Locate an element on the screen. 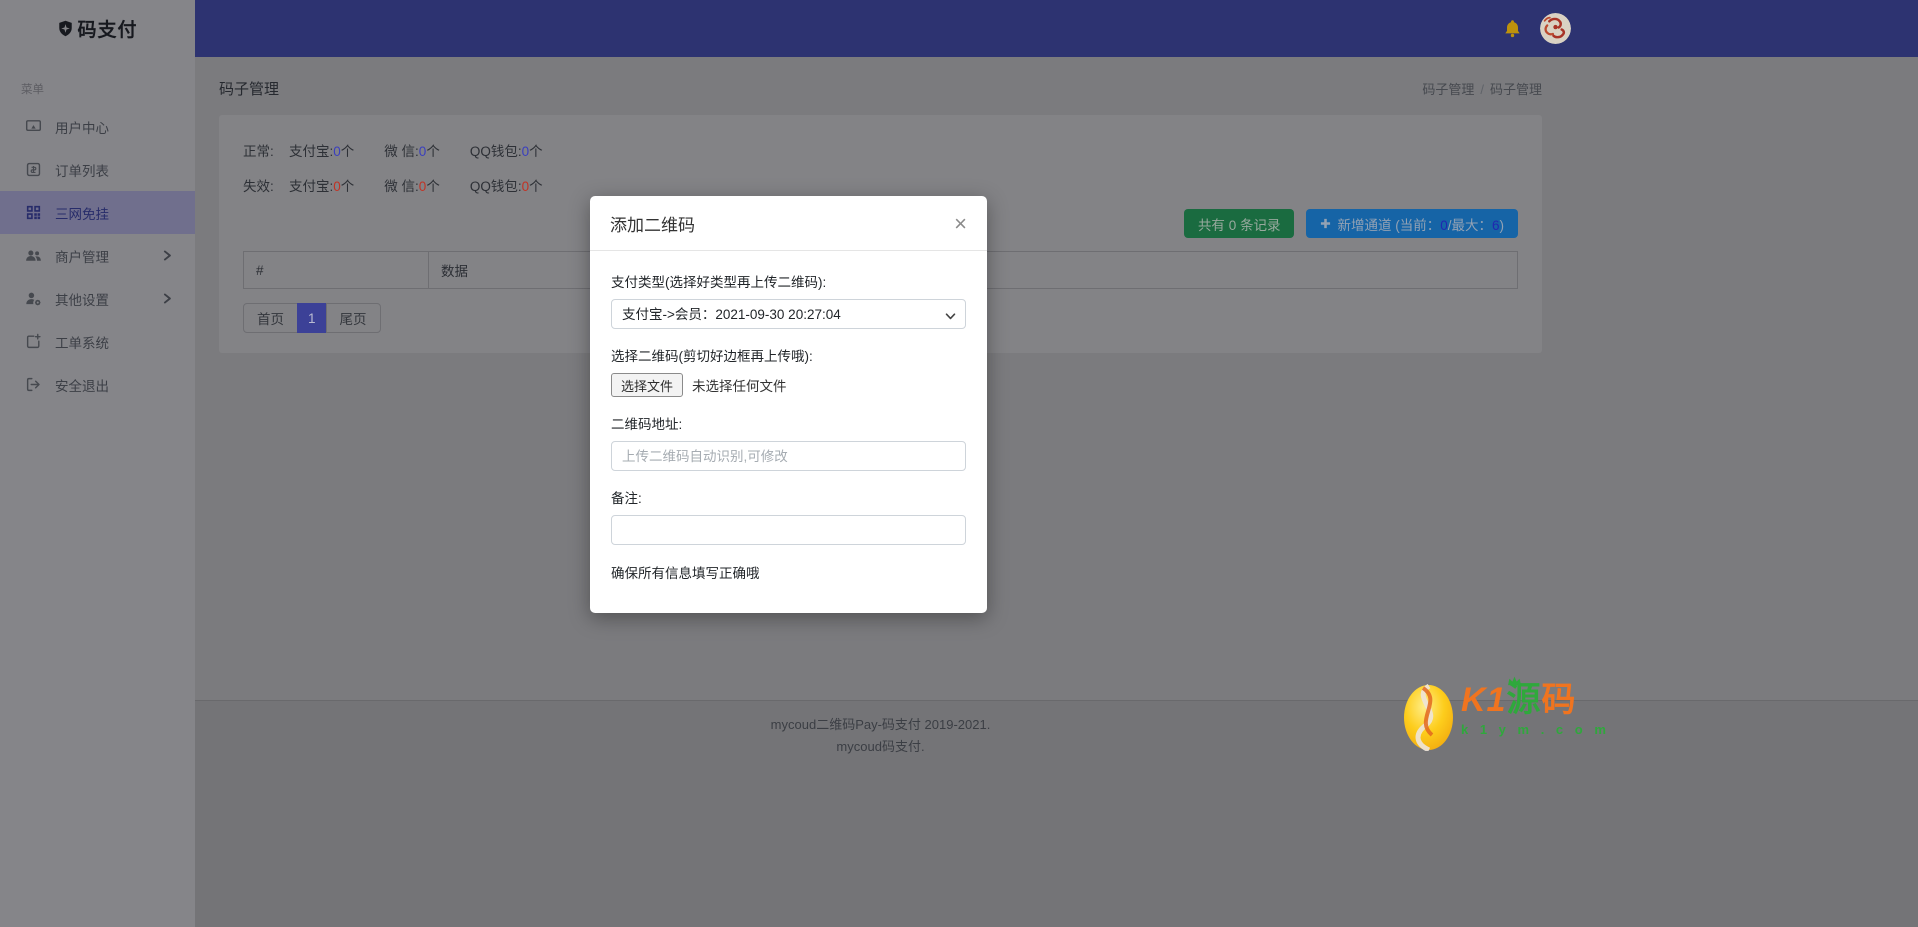  user-gear-icon is located at coordinates (33, 298).